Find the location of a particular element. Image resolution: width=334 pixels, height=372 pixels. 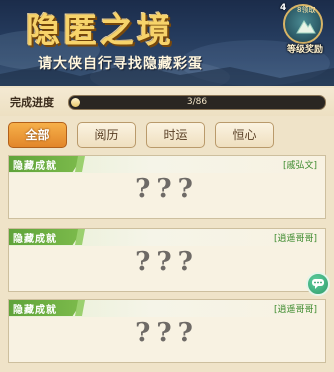

page-title: 隐匿之境 is located at coordinates (100, 31).